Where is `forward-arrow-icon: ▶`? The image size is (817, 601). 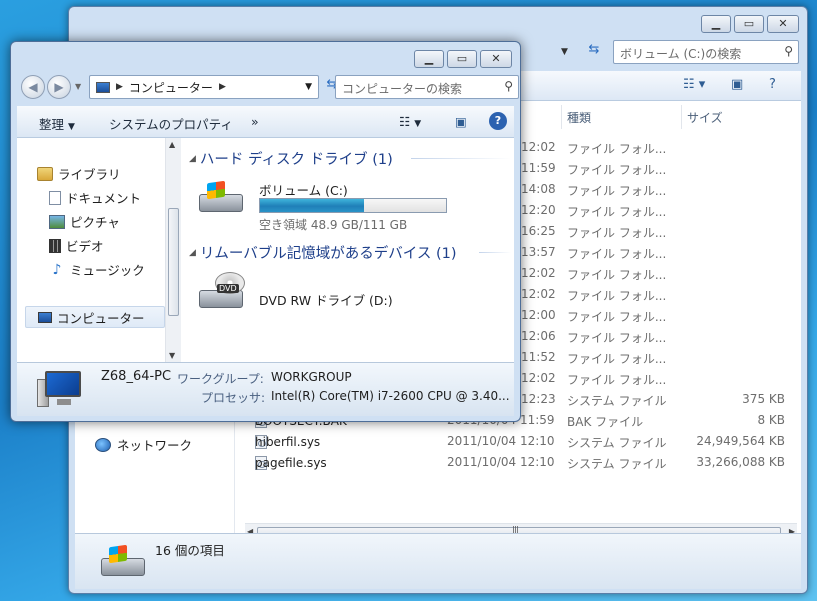 forward-arrow-icon: ▶ is located at coordinates (59, 87).